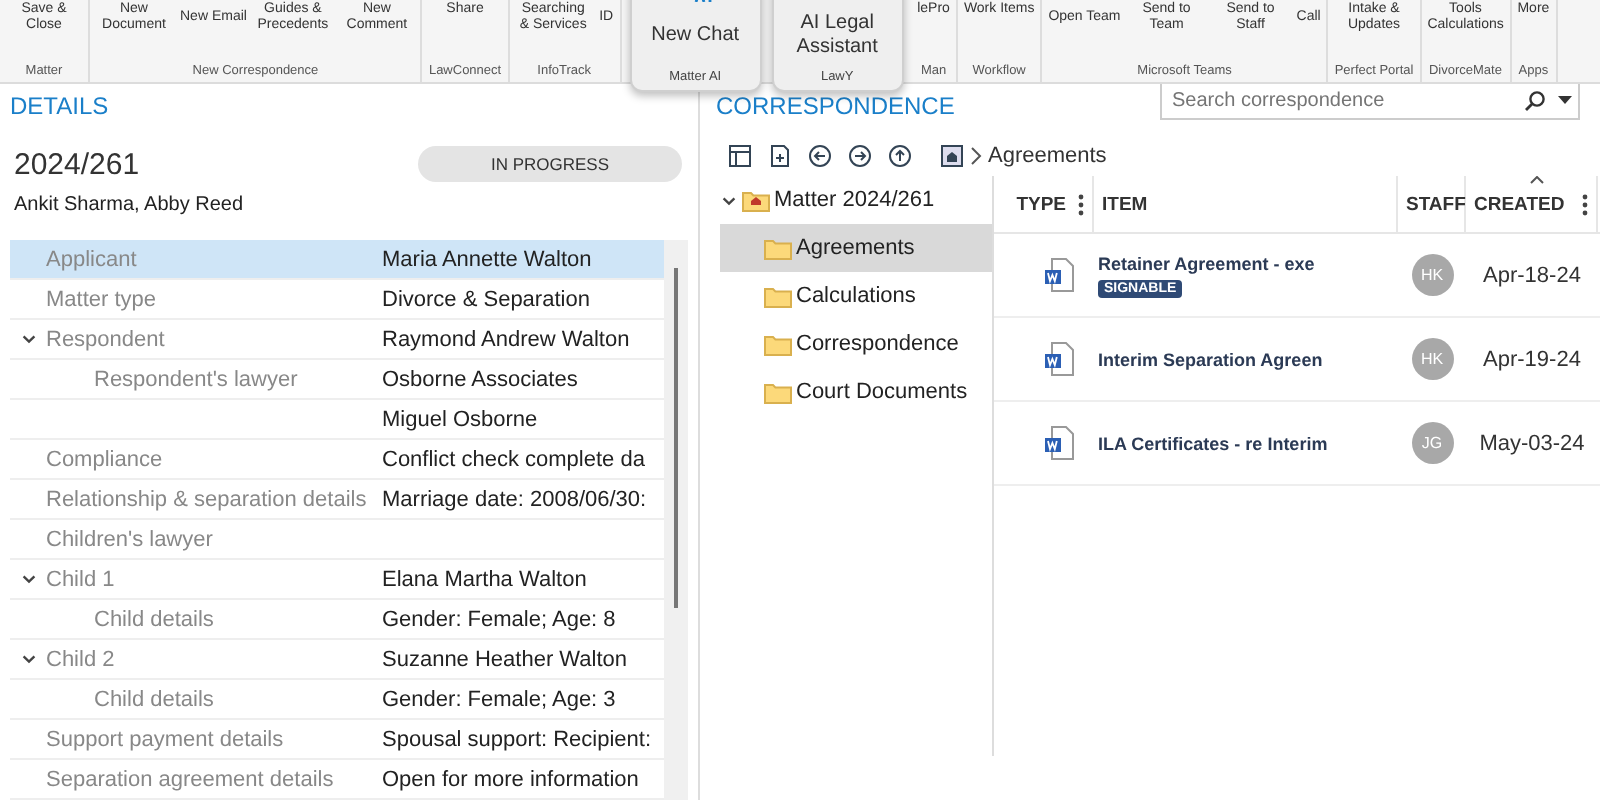  Describe the element at coordinates (1537, 180) in the screenshot. I see `sort-ascending-icon` at that location.